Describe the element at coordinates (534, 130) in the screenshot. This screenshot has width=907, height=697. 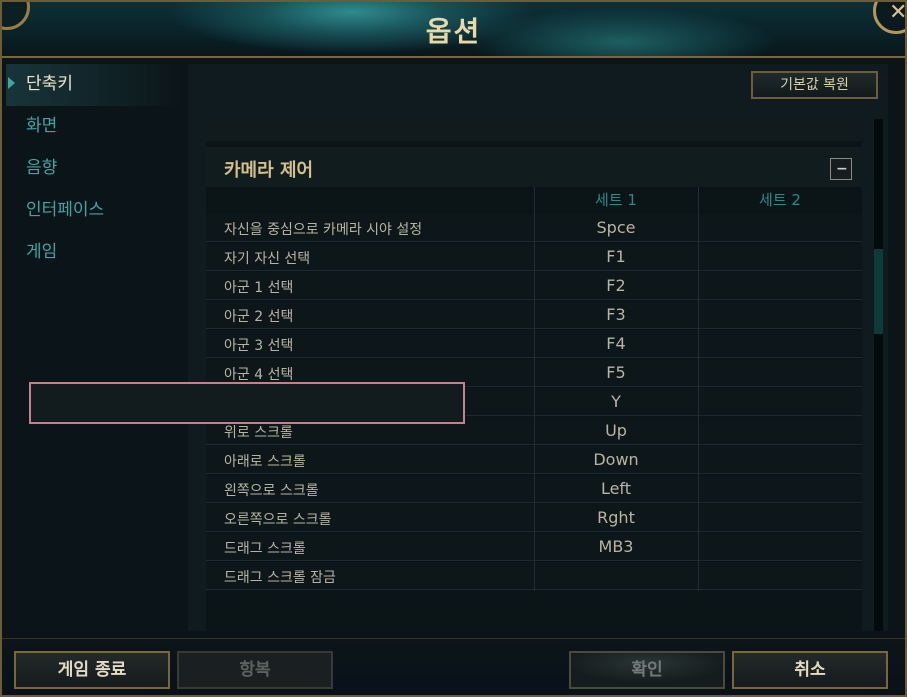
I see `list-top-band` at that location.